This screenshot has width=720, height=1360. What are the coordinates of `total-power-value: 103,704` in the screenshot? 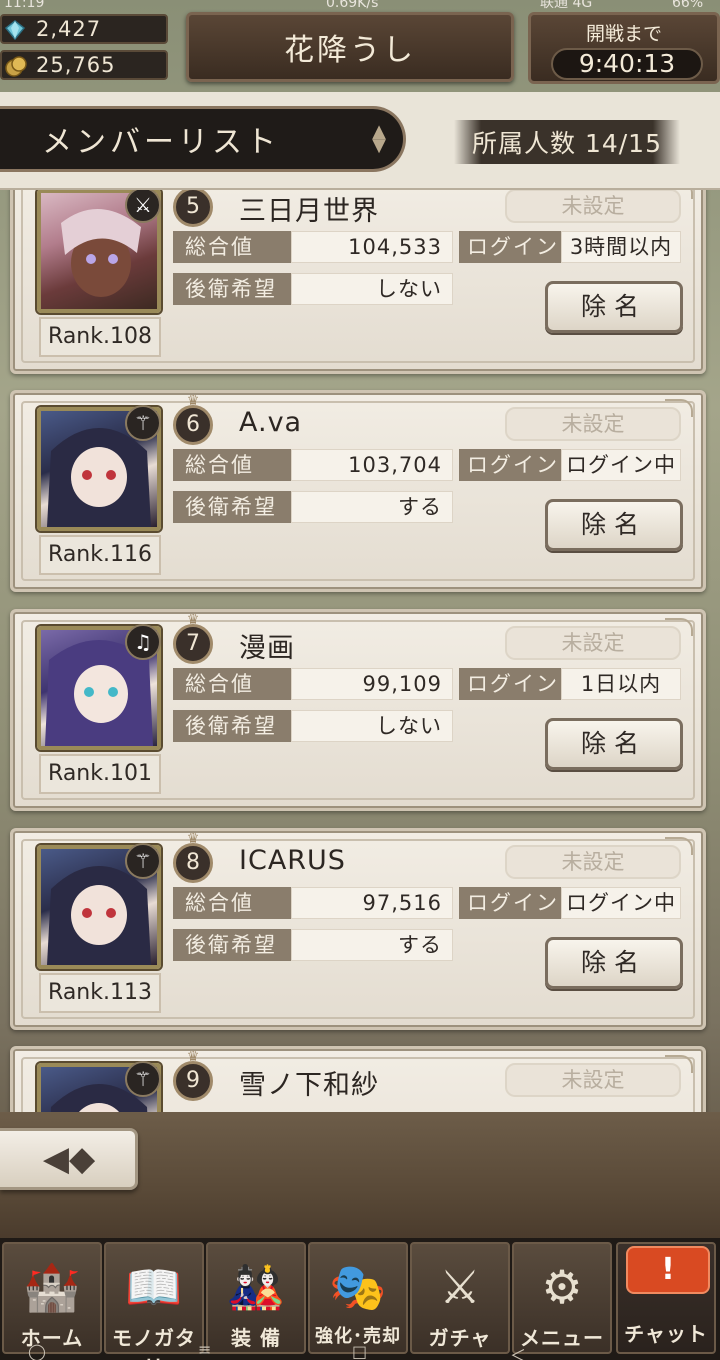 It's located at (372, 465).